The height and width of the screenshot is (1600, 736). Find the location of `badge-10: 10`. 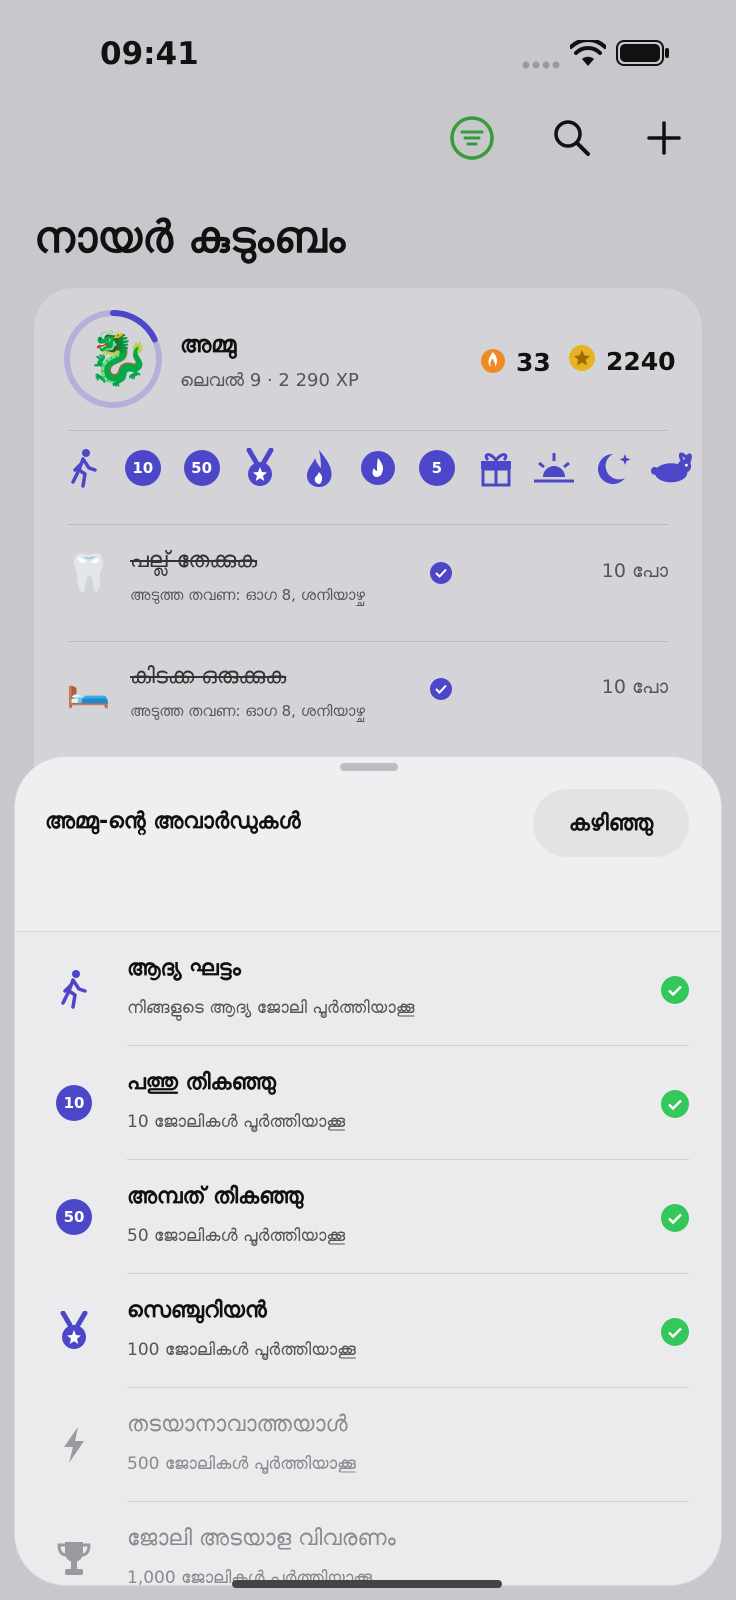

badge-10: 10 is located at coordinates (143, 468).